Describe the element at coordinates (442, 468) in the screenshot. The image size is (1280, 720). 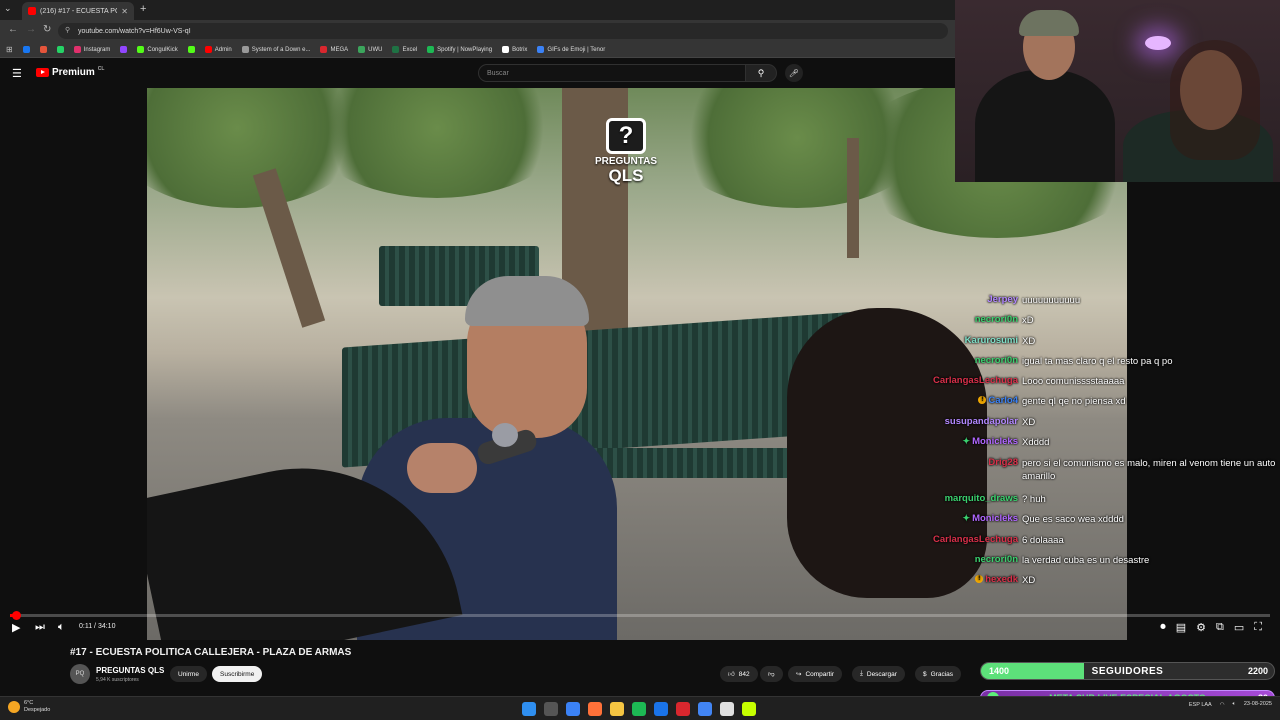
I see `interviewer-hand` at that location.